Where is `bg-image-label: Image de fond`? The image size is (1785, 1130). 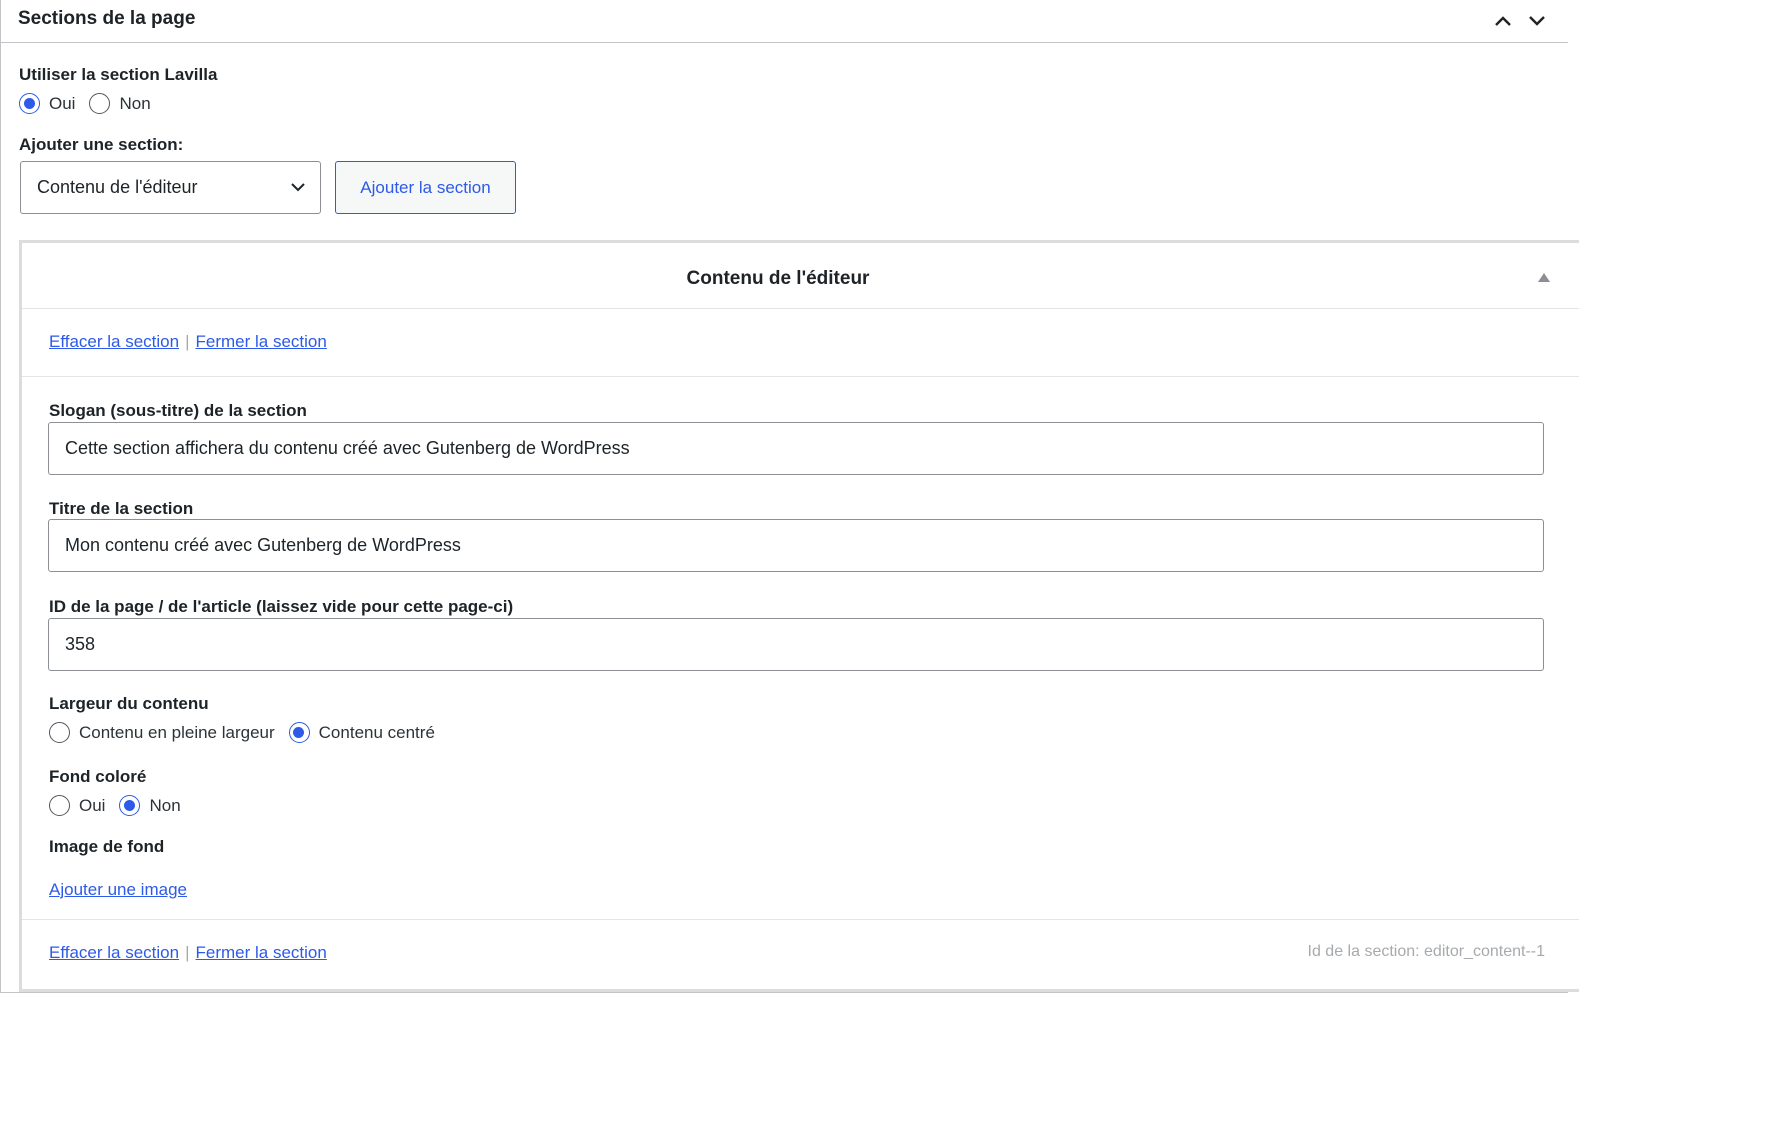 bg-image-label: Image de fond is located at coordinates (107, 846).